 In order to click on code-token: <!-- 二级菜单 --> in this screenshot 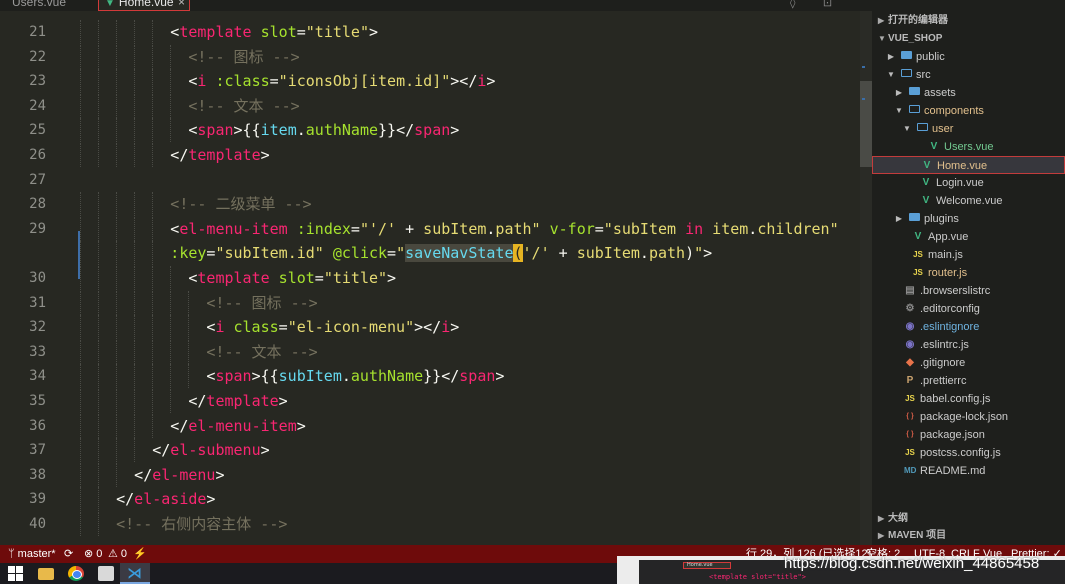, I will do `click(241, 204)`.